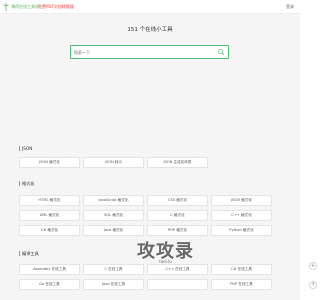 The width and height of the screenshot is (320, 300). Describe the element at coordinates (150, 7) in the screenshot. I see `top-navigation-bar: 薄荷在线工具网 免费PDF文档转换器 登录` at that location.